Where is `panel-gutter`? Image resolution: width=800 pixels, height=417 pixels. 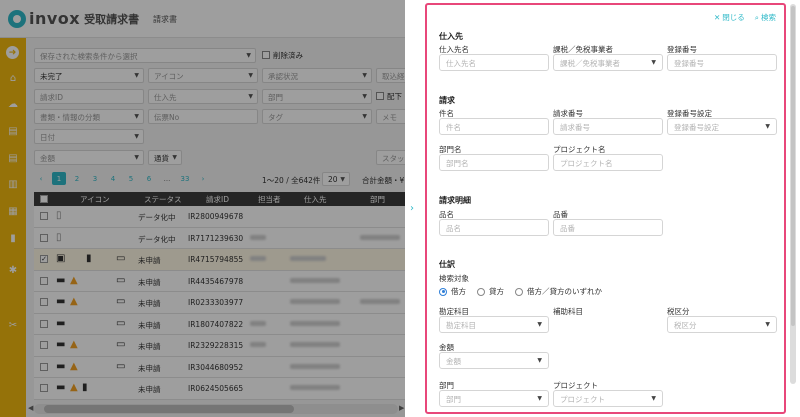
panel-gutter is located at coordinates (415, 208).